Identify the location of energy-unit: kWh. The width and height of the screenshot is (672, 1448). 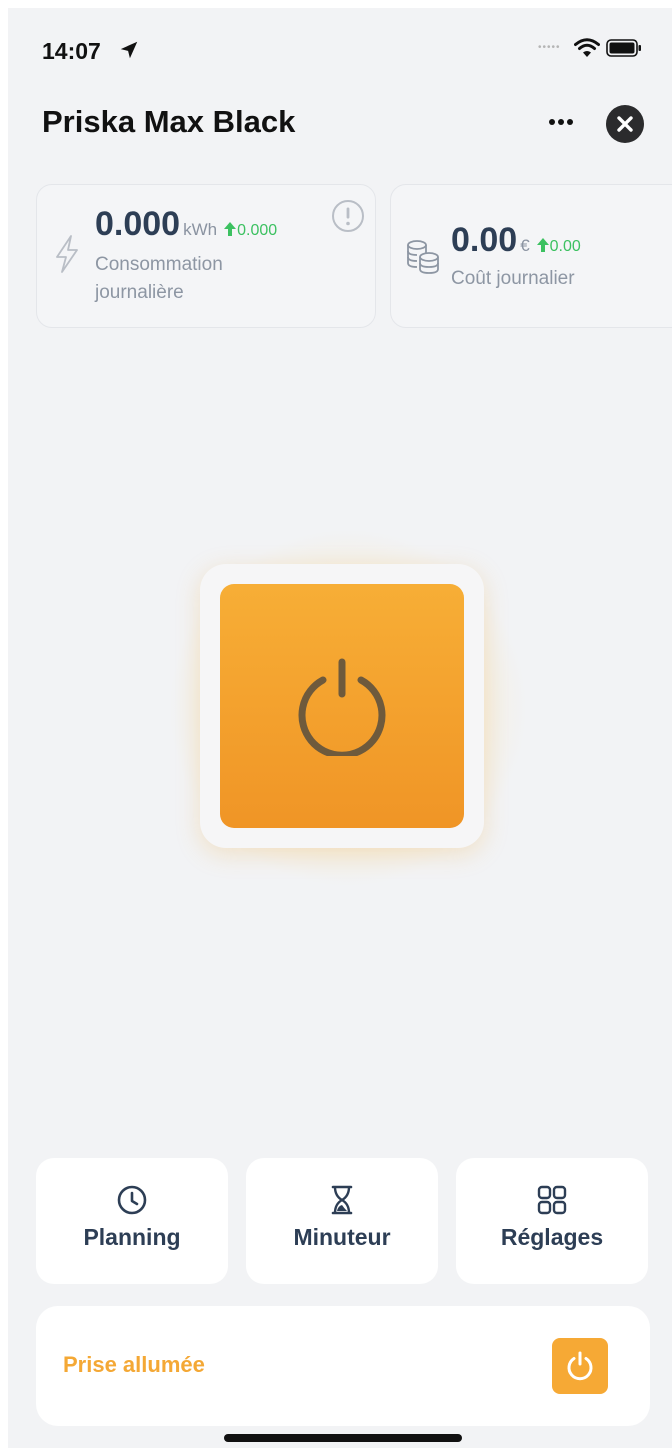
(200, 229).